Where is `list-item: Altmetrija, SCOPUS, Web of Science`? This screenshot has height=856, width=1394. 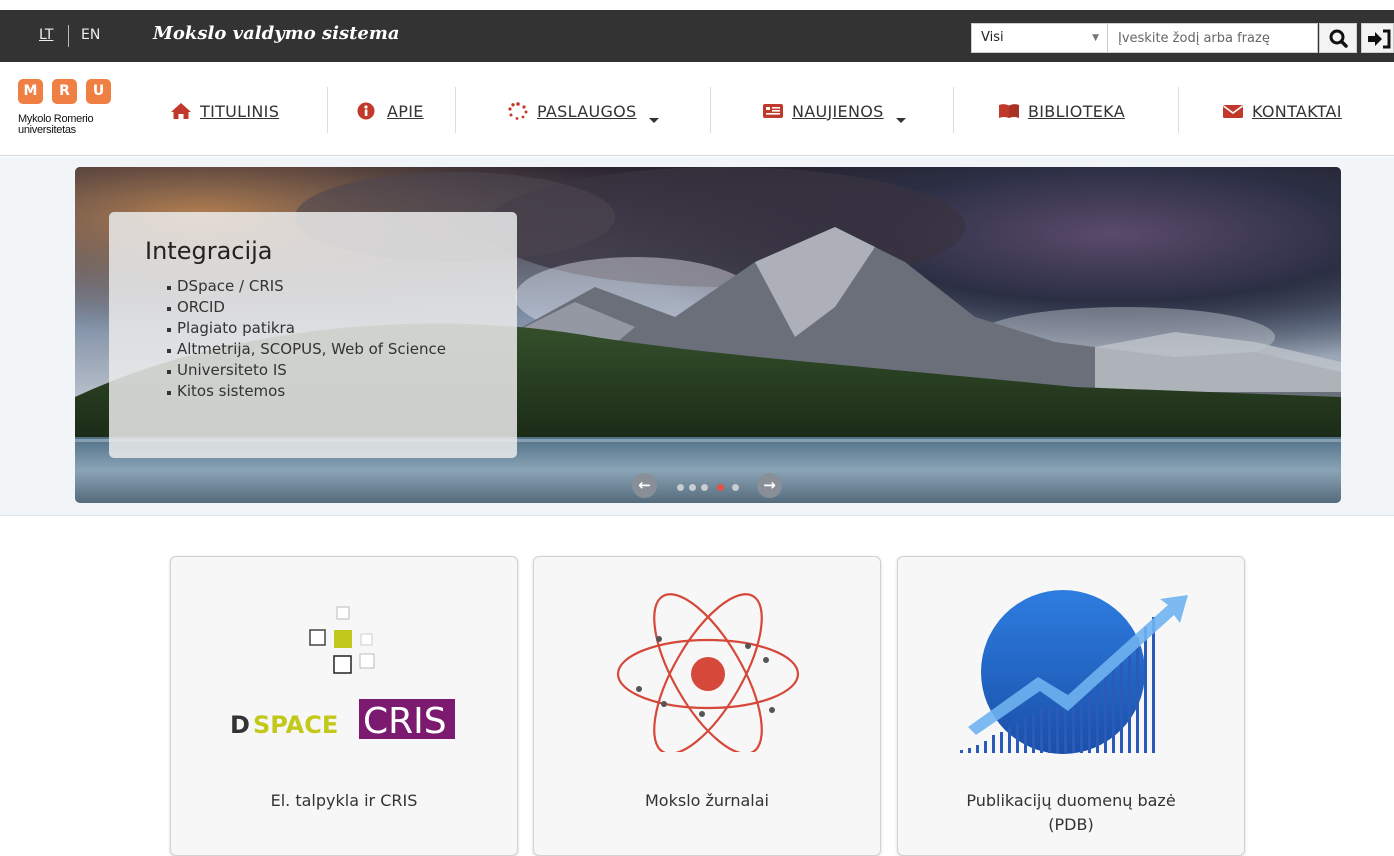
list-item: Altmetrija, SCOPUS, Web of Science is located at coordinates (306, 349).